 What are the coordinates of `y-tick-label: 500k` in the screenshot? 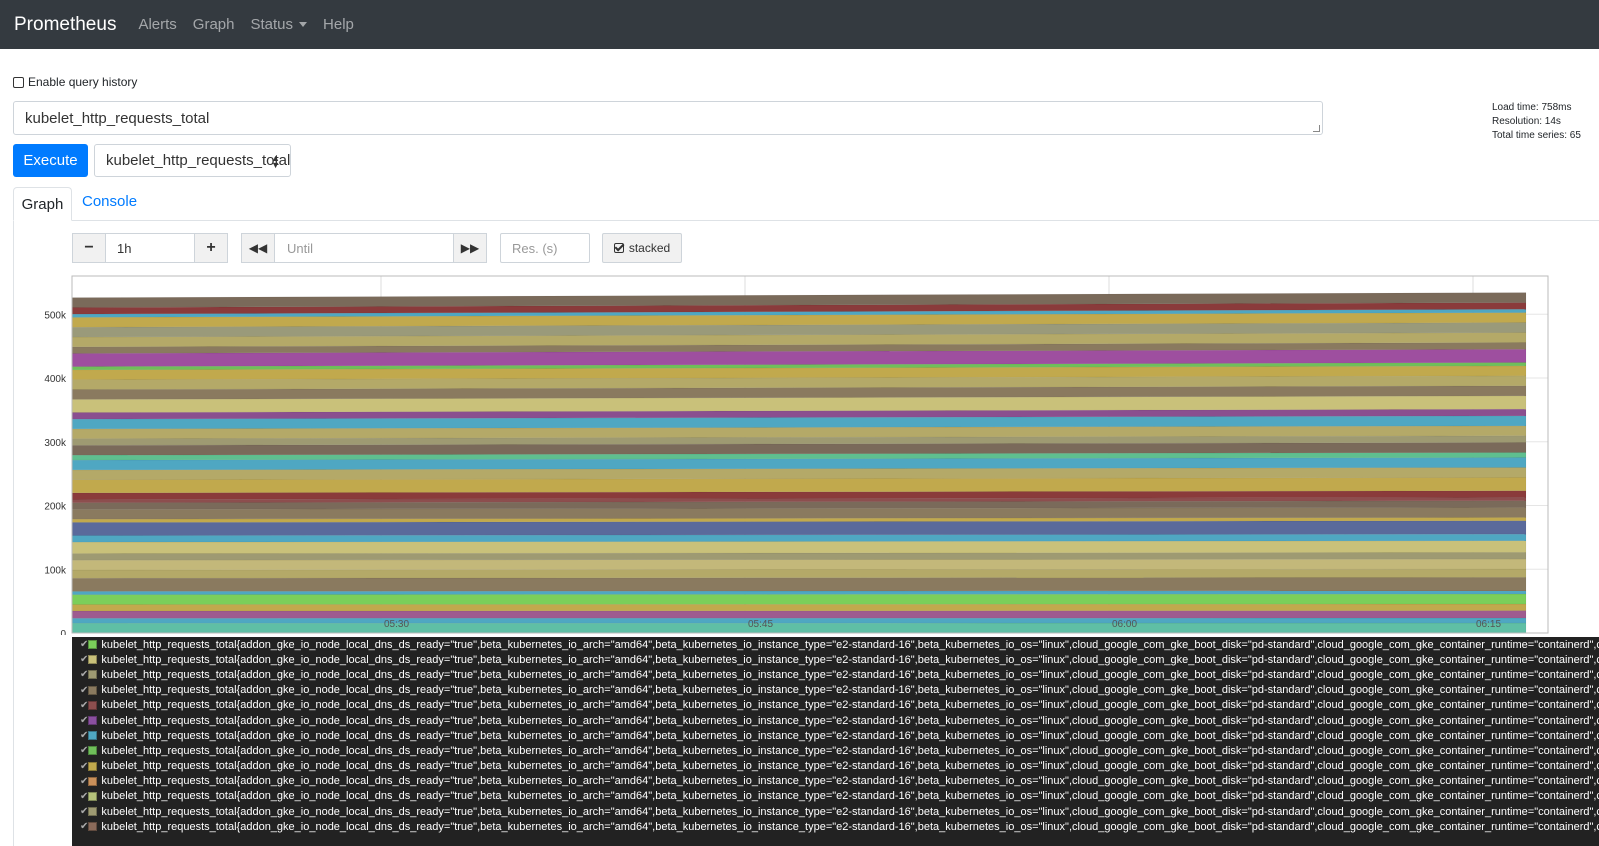 It's located at (55, 315).